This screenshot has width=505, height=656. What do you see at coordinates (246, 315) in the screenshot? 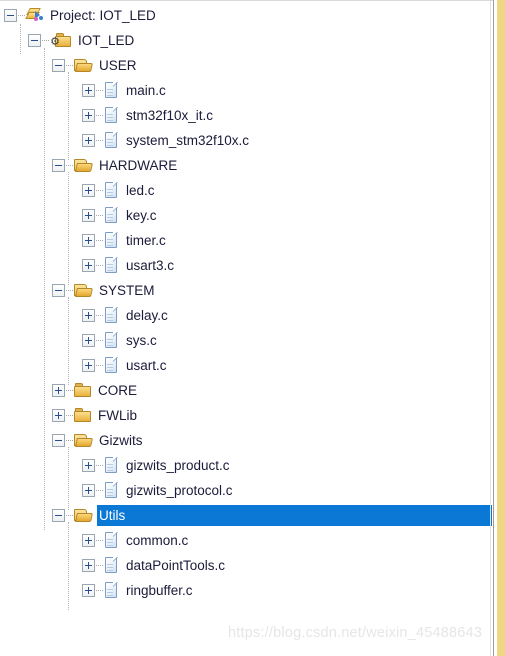
I see `tree-node-delay-c: delay.c` at bounding box center [246, 315].